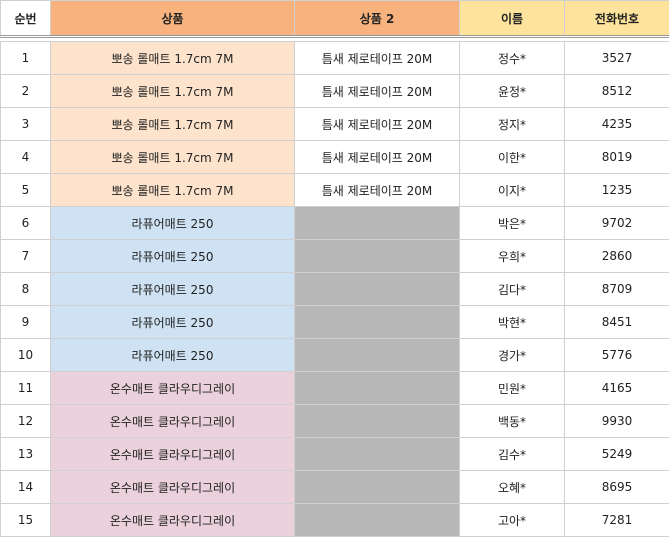 This screenshot has width=669, height=537. I want to click on phone-cell: 9702, so click(617, 223).